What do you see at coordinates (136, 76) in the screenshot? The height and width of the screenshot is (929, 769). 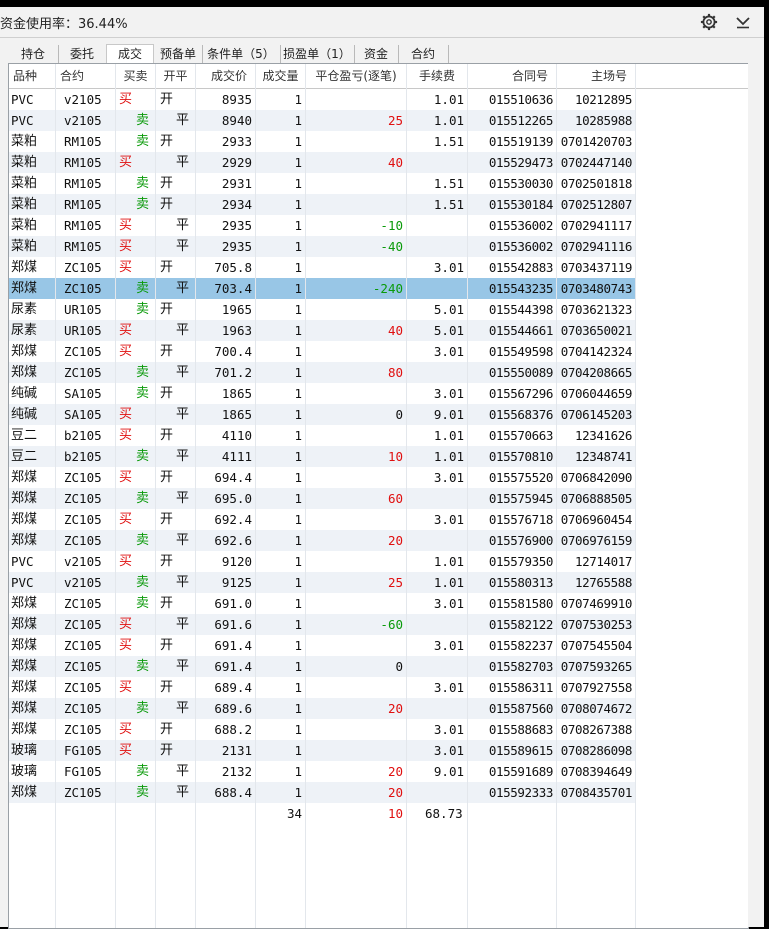 I see `col-side-header: 买卖` at bounding box center [136, 76].